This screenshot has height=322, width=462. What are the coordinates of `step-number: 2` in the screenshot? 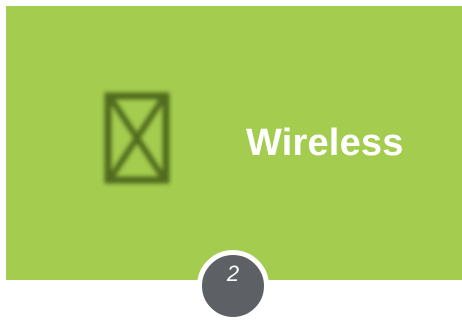 It's located at (233, 273).